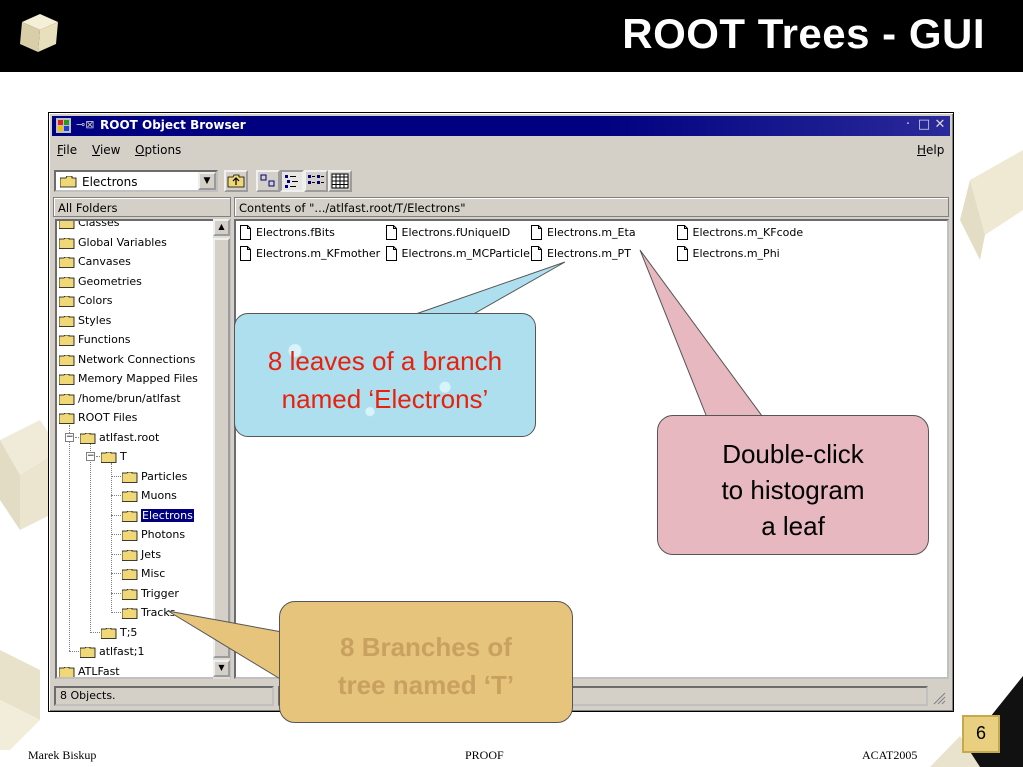  Describe the element at coordinates (890, 755) in the screenshot. I see `footer-conference: ACAT2005` at that location.